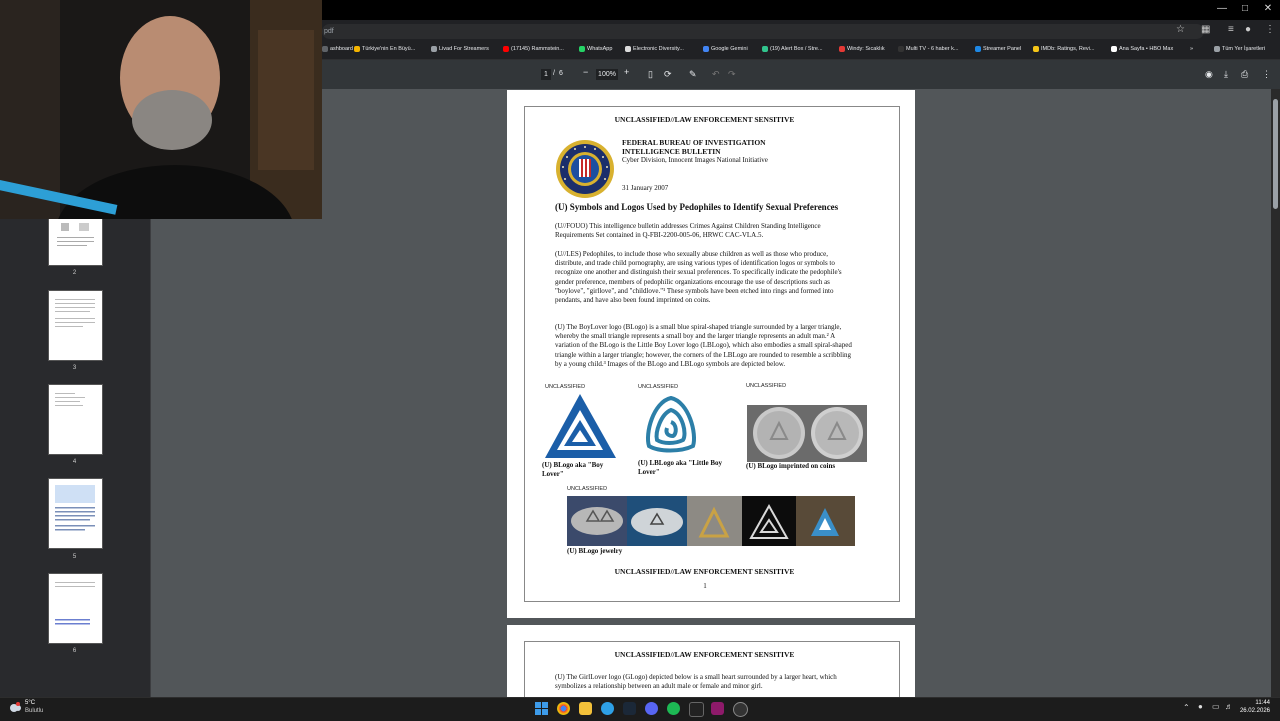  Describe the element at coordinates (650, 74) in the screenshot. I see `fit-page-icon: ▯` at that location.